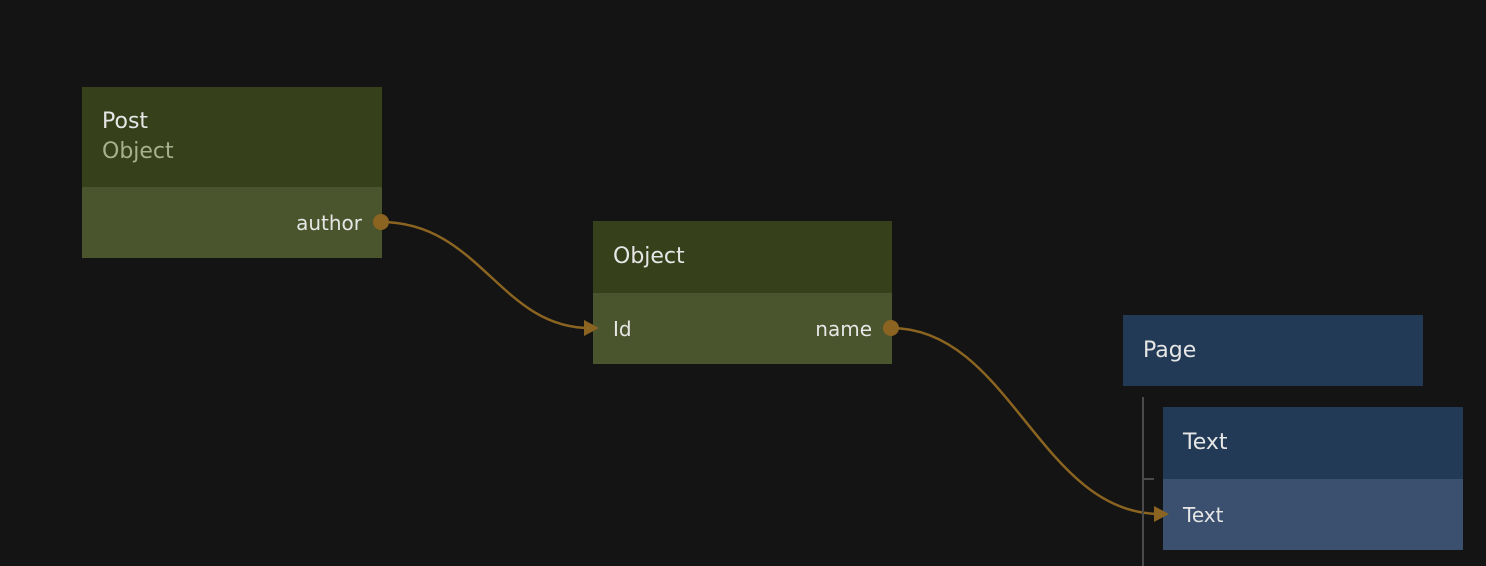 The width and height of the screenshot is (1486, 566). I want to click on node-object-title: Object, so click(649, 256).